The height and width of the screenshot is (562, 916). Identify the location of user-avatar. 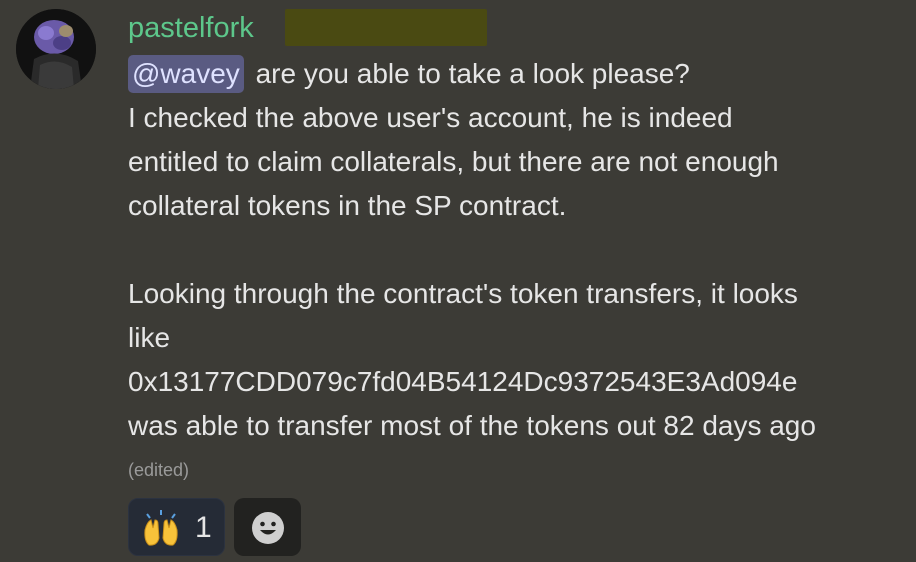
(56, 49).